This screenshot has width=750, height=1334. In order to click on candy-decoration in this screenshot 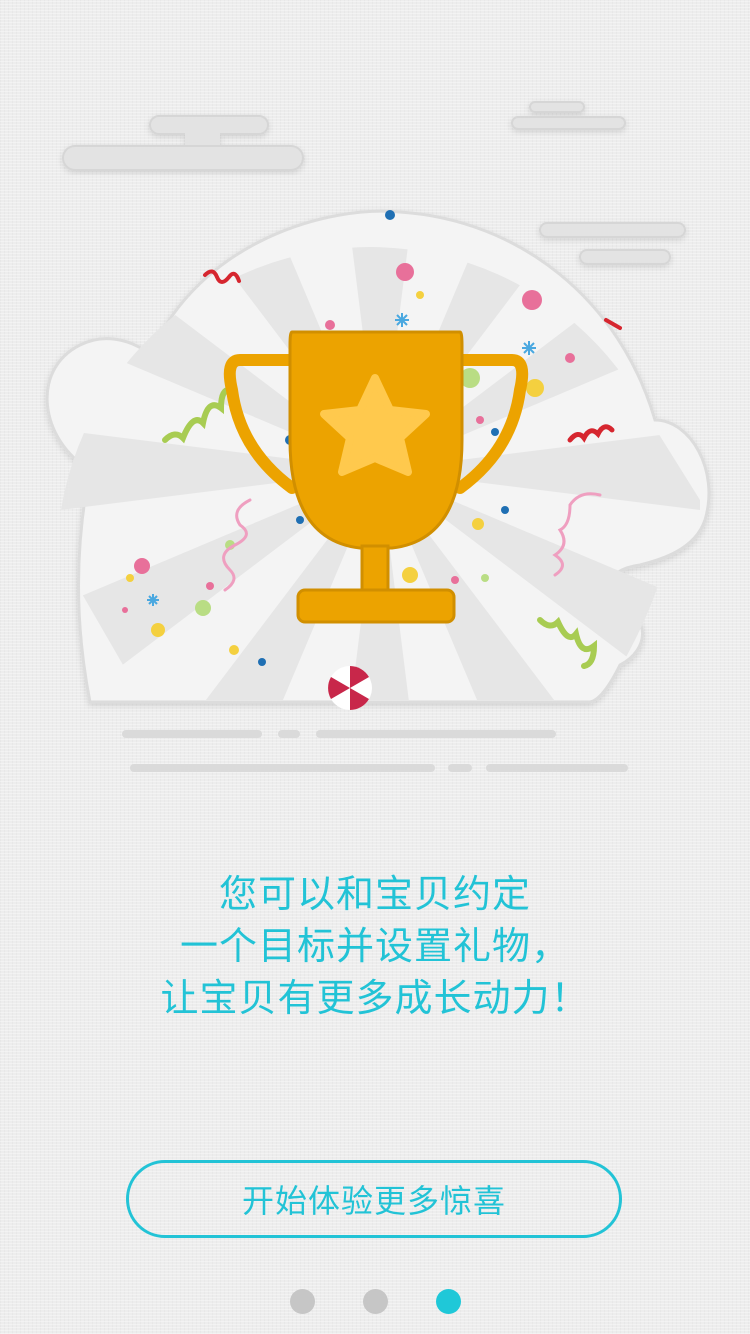, I will do `click(350, 688)`.